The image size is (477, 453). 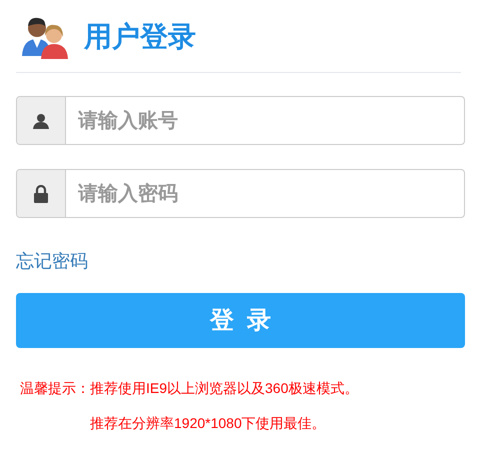 What do you see at coordinates (41, 120) in the screenshot?
I see `person-icon` at bounding box center [41, 120].